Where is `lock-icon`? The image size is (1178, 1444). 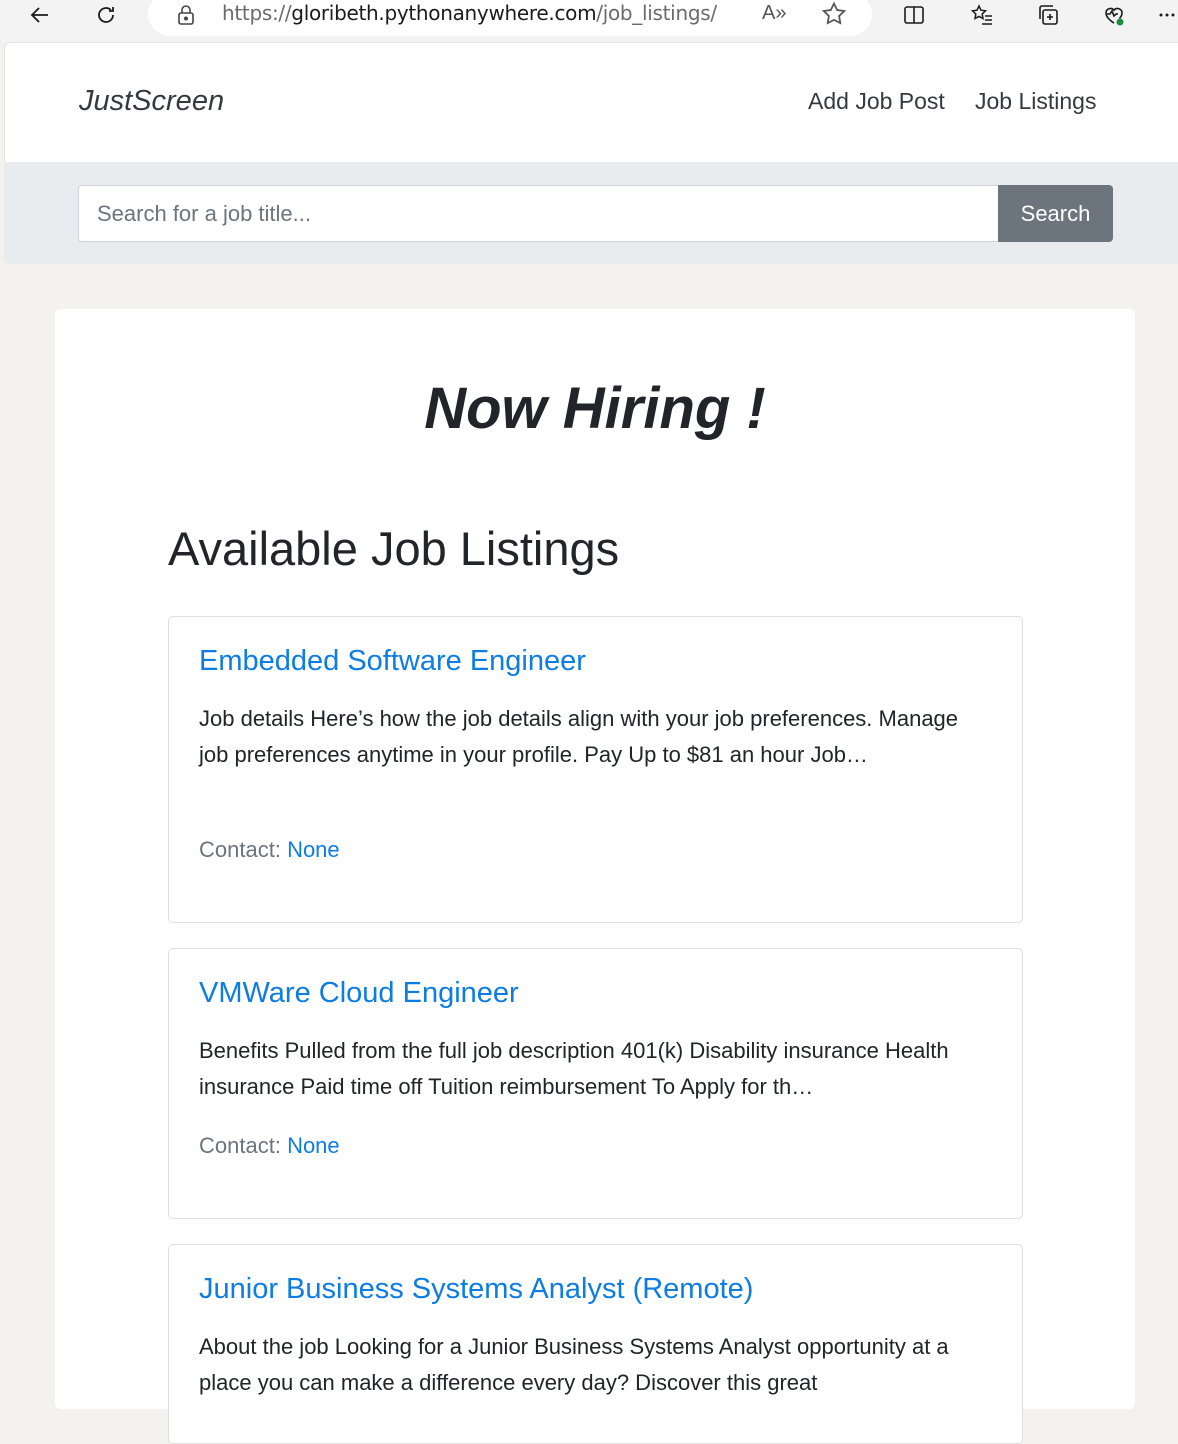
lock-icon is located at coordinates (186, 15).